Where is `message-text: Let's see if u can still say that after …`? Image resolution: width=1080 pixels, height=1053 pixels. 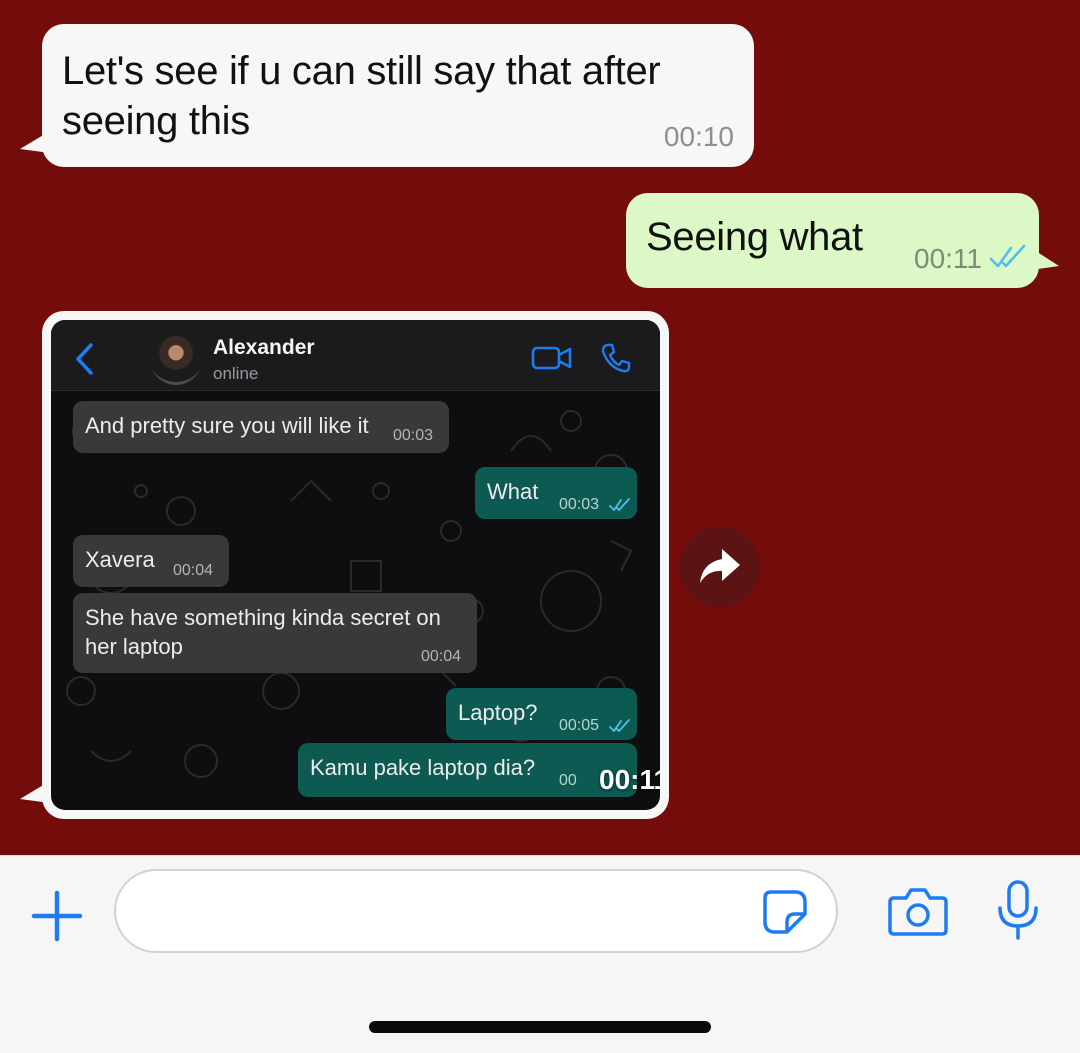
message-text: Let's see if u can still say that after … is located at coordinates (361, 96).